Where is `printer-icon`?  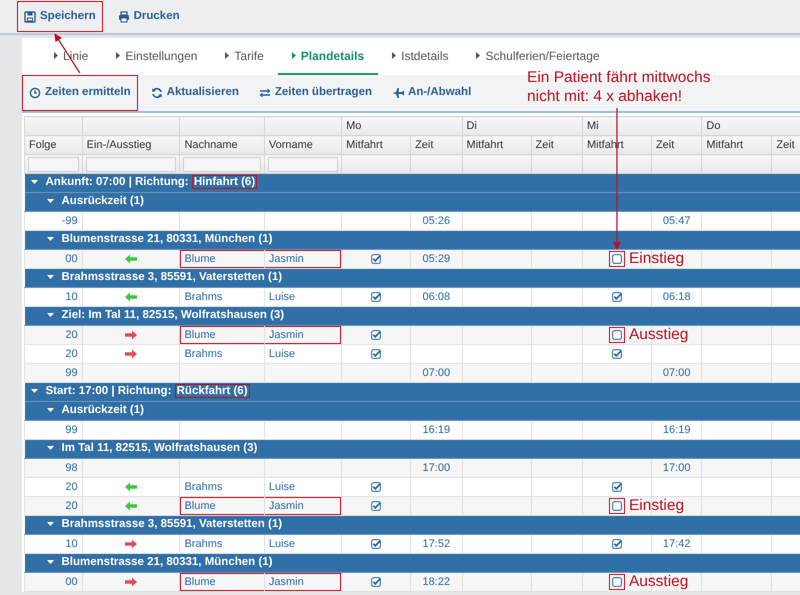
printer-icon is located at coordinates (124, 16).